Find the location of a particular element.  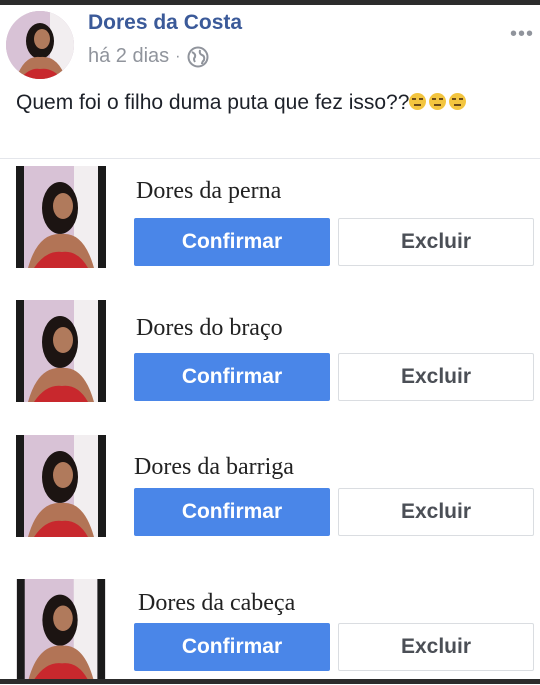

post-timestamp: há 2 dias is located at coordinates (128, 56).